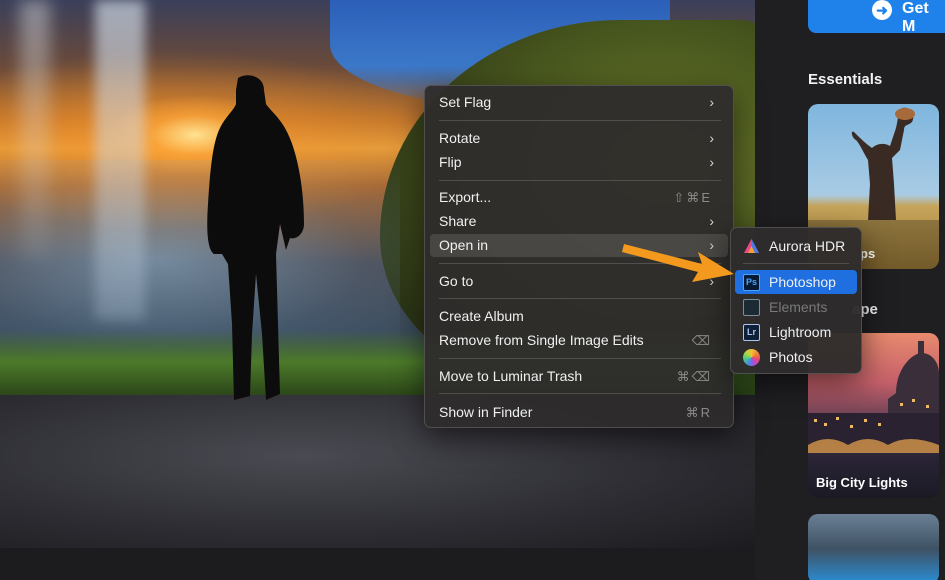  I want to click on submenu-item-photos: Photos, so click(796, 357).